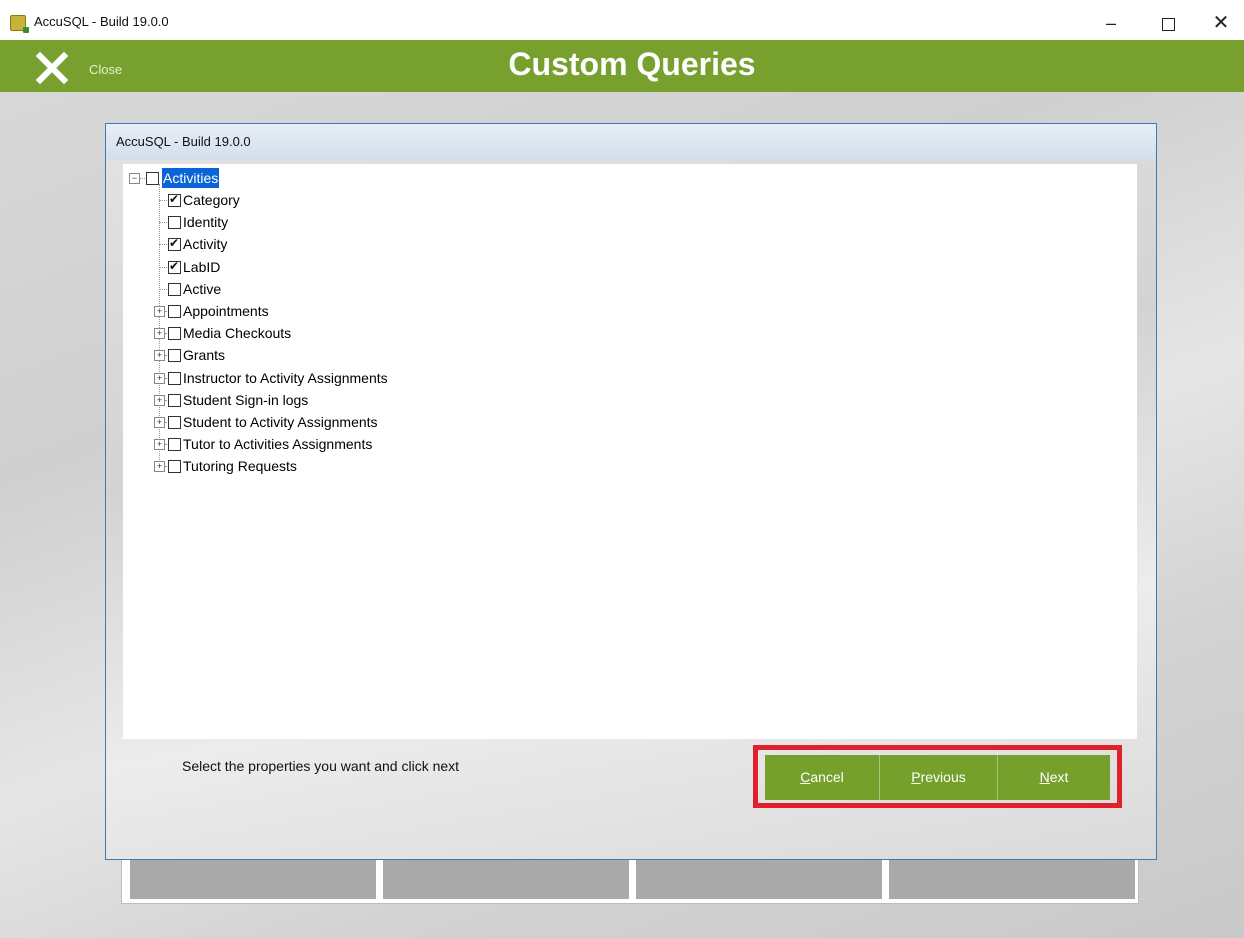  Describe the element at coordinates (205, 244) in the screenshot. I see `field-label: Activity` at that location.